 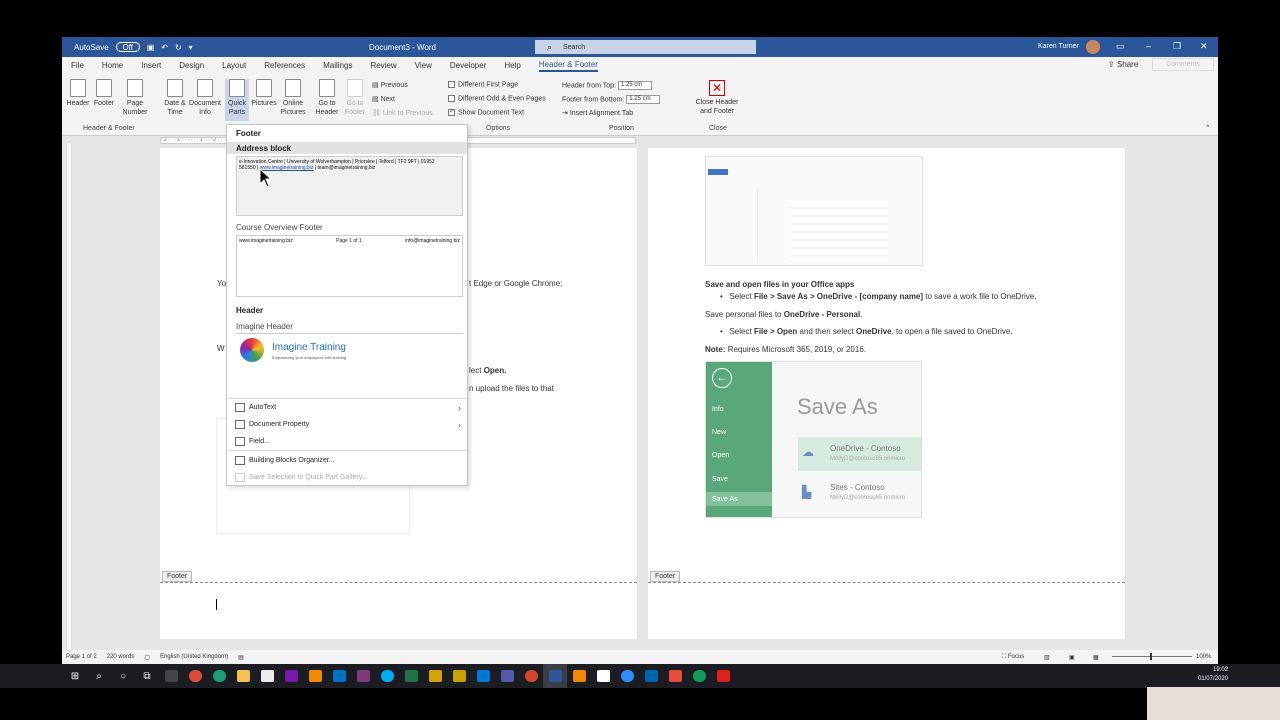 What do you see at coordinates (568, 66) in the screenshot?
I see `tab-header-footer: Header & Footer` at bounding box center [568, 66].